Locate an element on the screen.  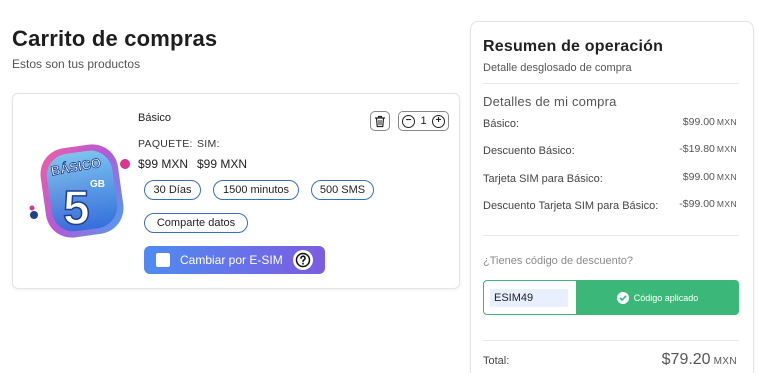
package-label: PAQUETE: is located at coordinates (165, 144).